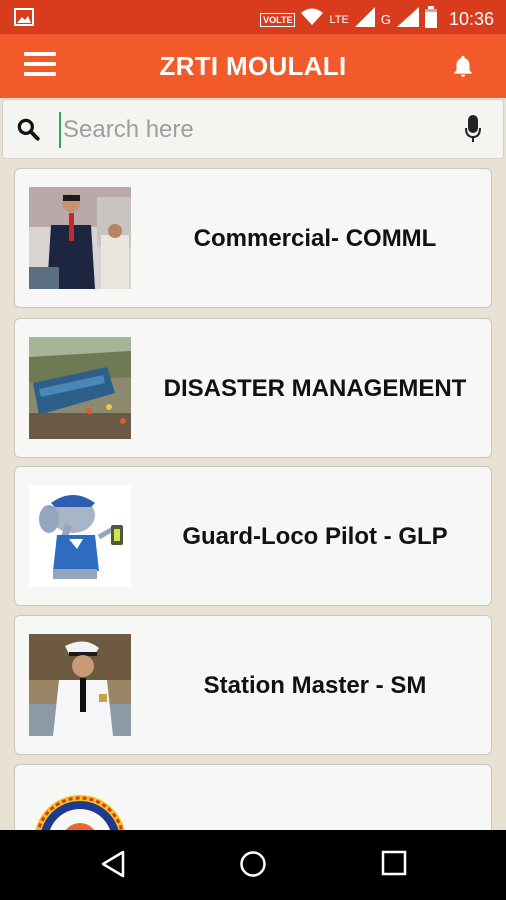 Image resolution: width=506 pixels, height=900 pixels. I want to click on g-label: G, so click(385, 19).